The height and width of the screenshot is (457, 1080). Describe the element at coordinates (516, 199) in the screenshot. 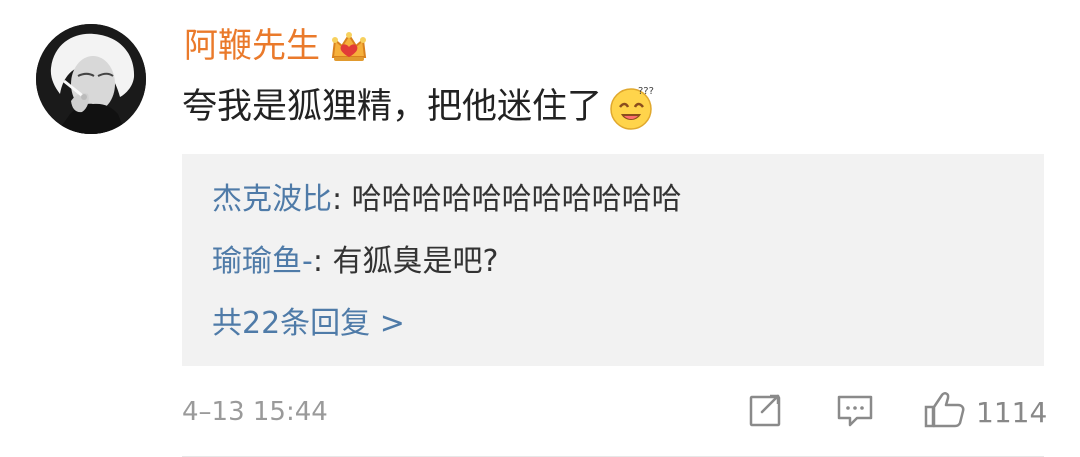

I see `reply-text: 哈哈哈哈哈哈哈哈哈哈哈` at that location.